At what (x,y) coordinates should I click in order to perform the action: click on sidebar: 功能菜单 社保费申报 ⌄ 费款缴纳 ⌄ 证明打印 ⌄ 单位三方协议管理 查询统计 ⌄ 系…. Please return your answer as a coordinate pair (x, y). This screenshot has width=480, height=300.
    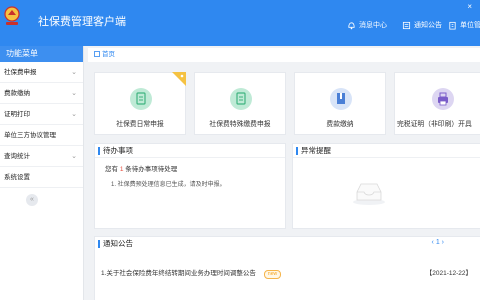
    Looking at the image, I should click on (42, 173).